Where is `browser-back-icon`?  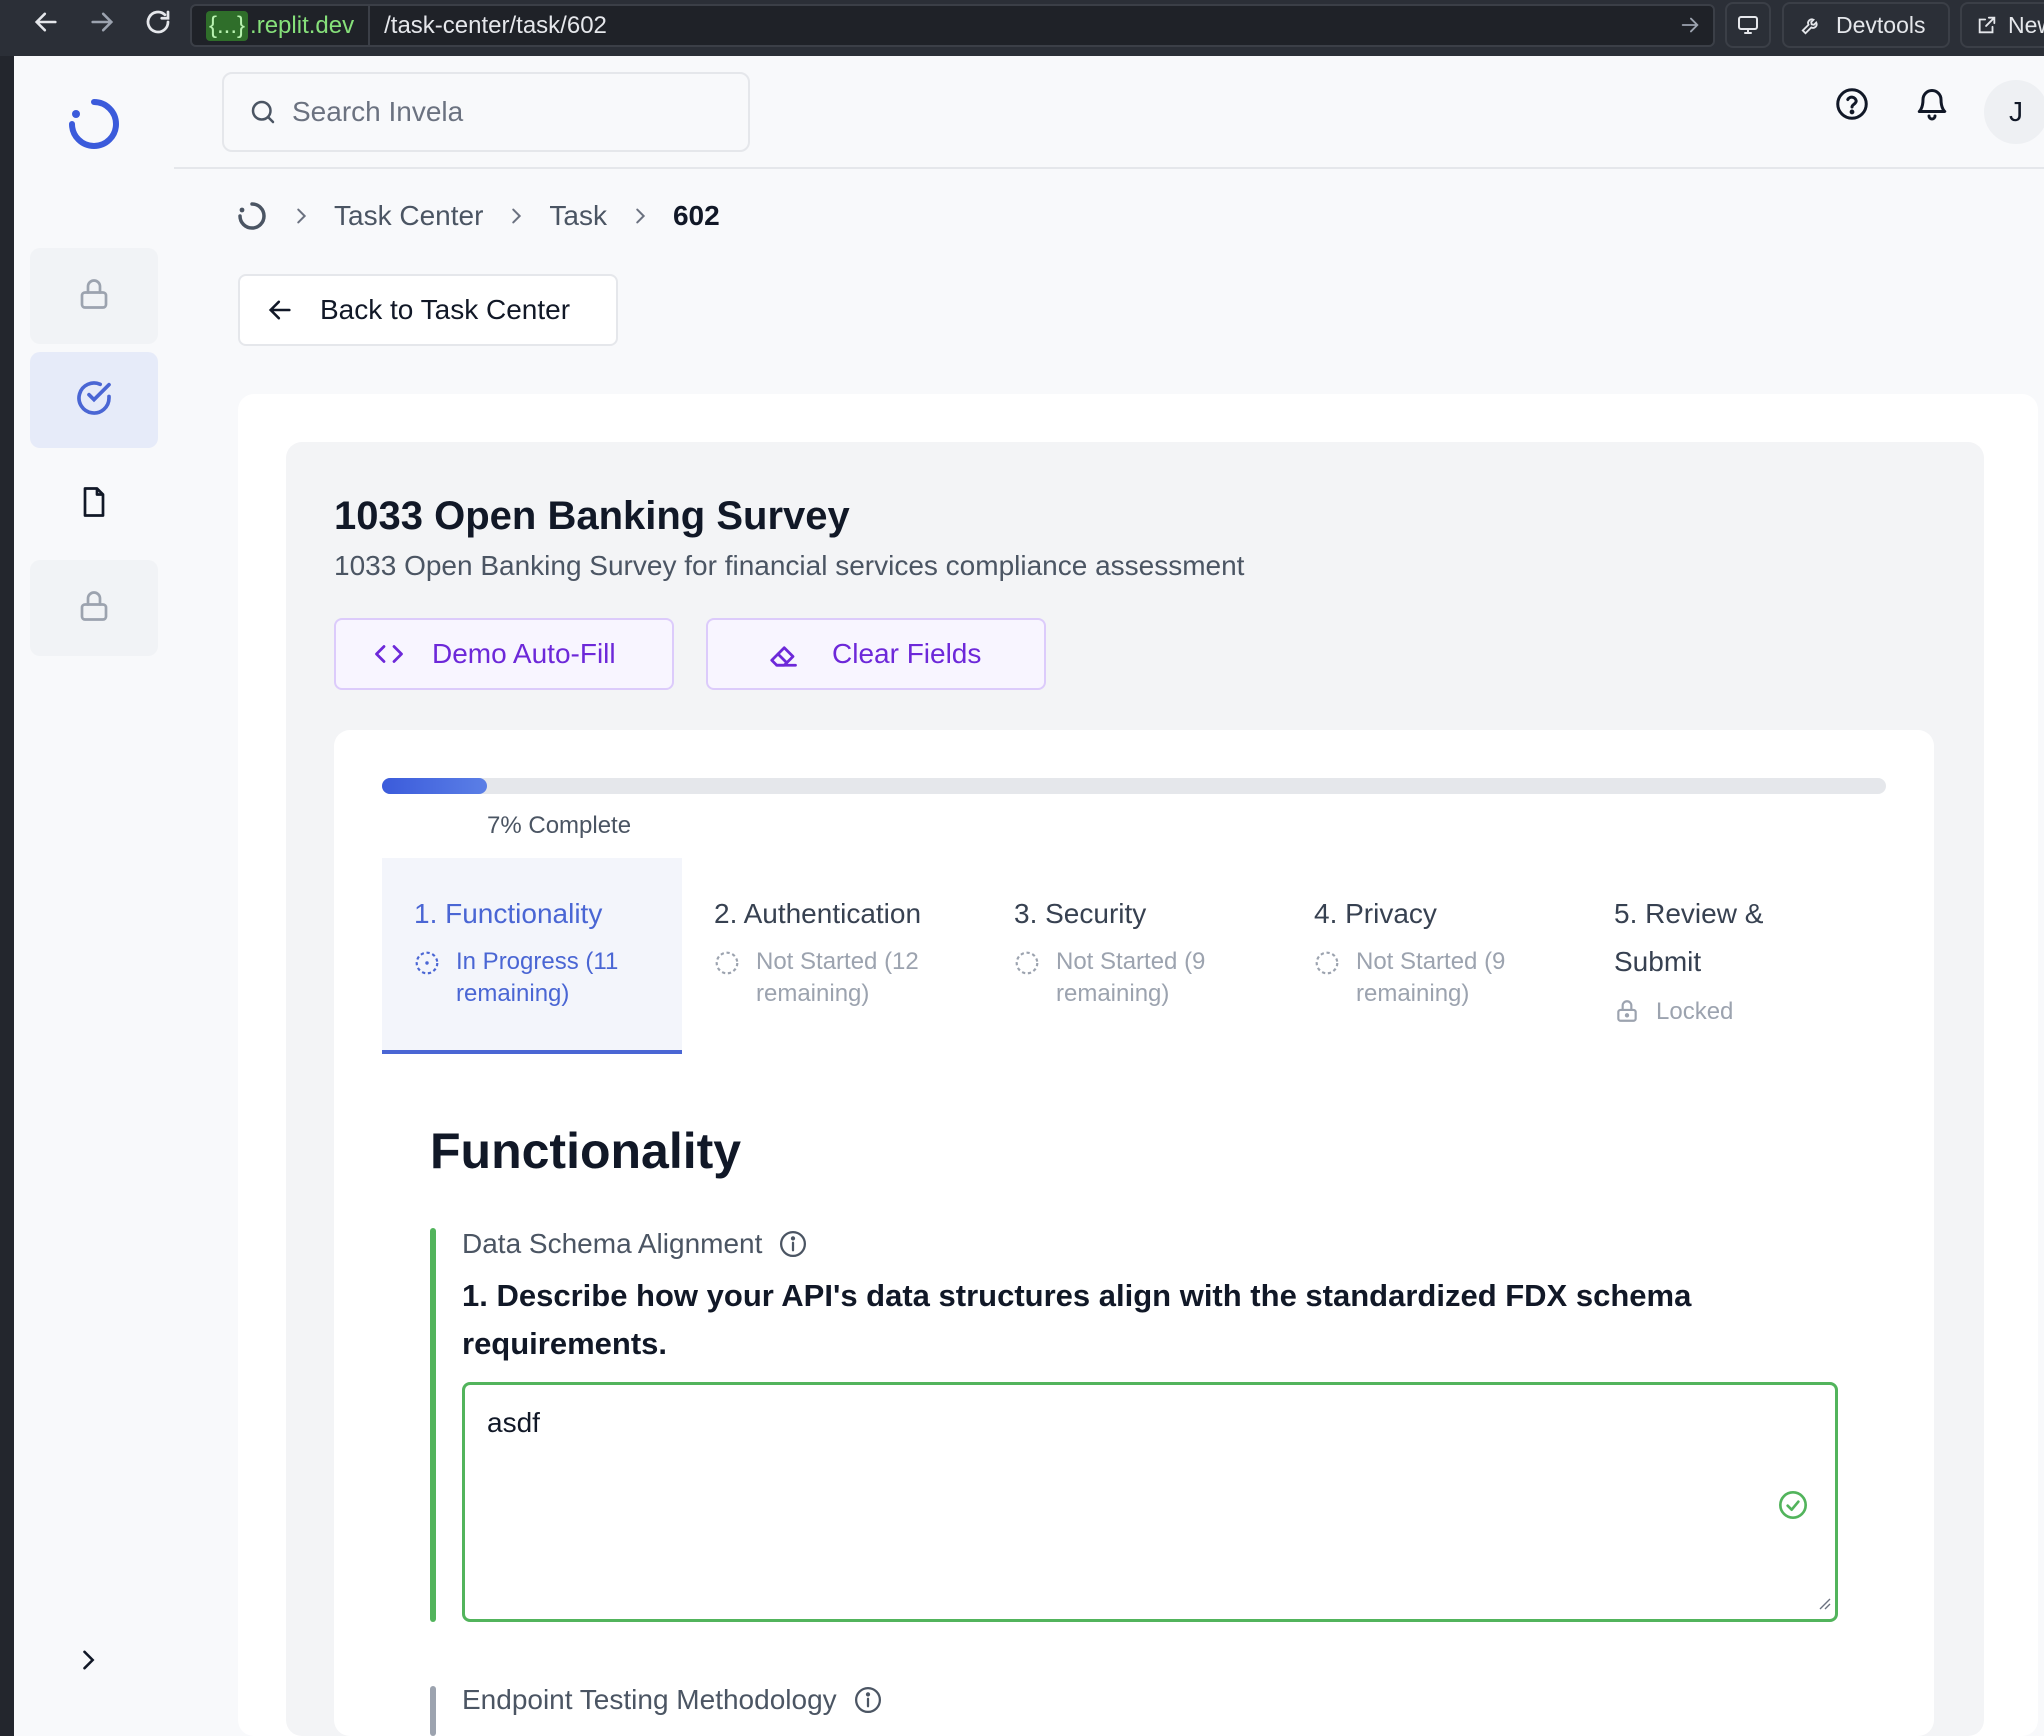
browser-back-icon is located at coordinates (46, 22).